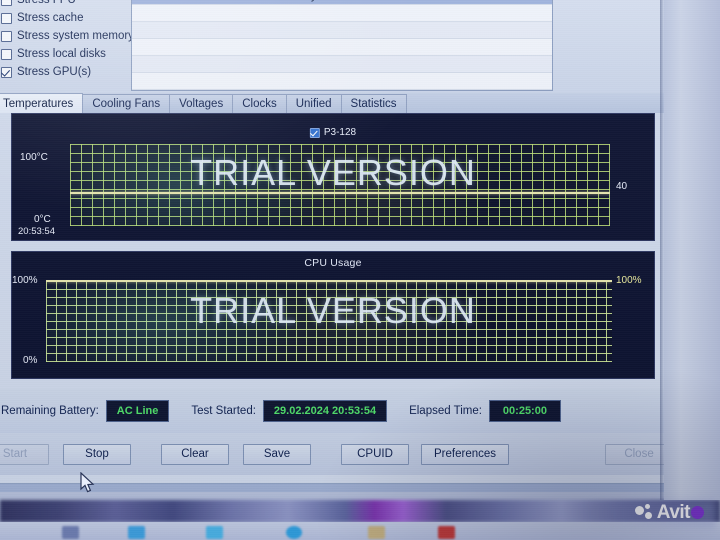  What do you see at coordinates (61, 54) in the screenshot?
I see `option-label: Stress local disks` at bounding box center [61, 54].